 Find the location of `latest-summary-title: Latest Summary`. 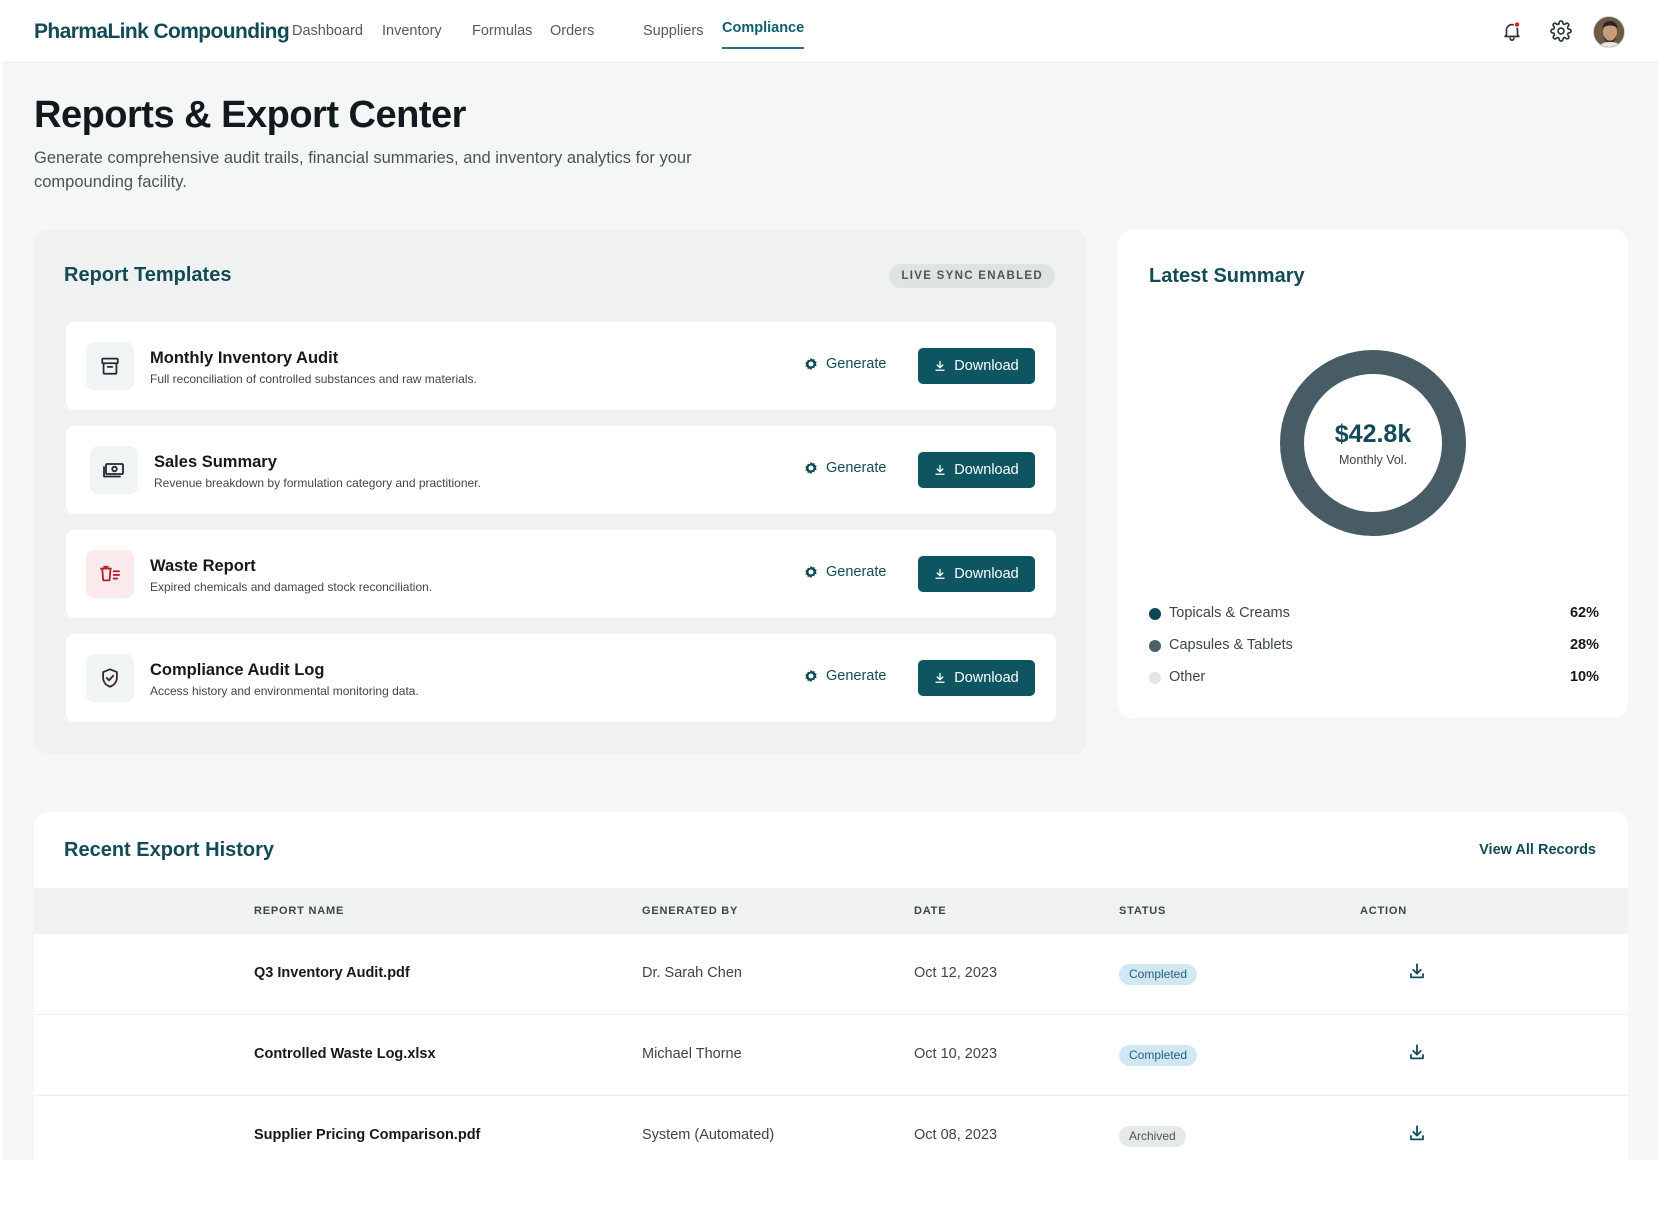

latest-summary-title: Latest Summary is located at coordinates (1227, 276).